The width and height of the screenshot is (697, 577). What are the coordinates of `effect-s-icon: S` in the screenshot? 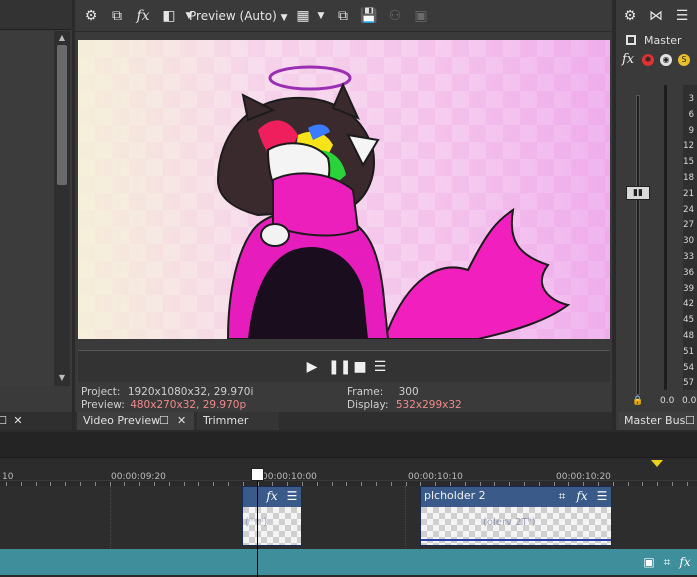 It's located at (684, 60).